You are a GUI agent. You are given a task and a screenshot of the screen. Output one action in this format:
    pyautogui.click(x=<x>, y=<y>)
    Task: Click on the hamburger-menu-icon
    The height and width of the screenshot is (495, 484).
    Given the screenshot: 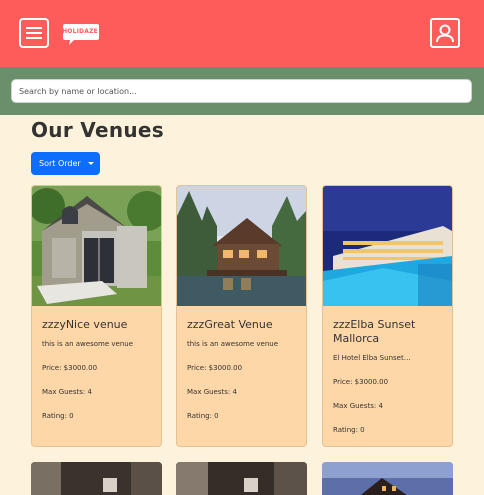 What is the action you would take?
    pyautogui.click(x=34, y=33)
    